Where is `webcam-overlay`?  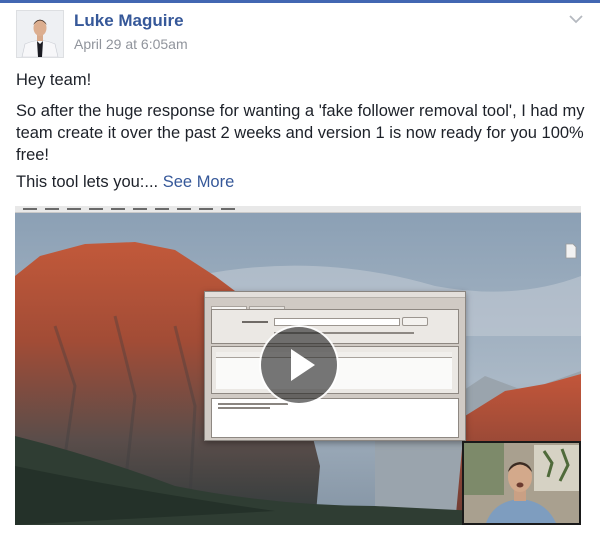 webcam-overlay is located at coordinates (521, 483).